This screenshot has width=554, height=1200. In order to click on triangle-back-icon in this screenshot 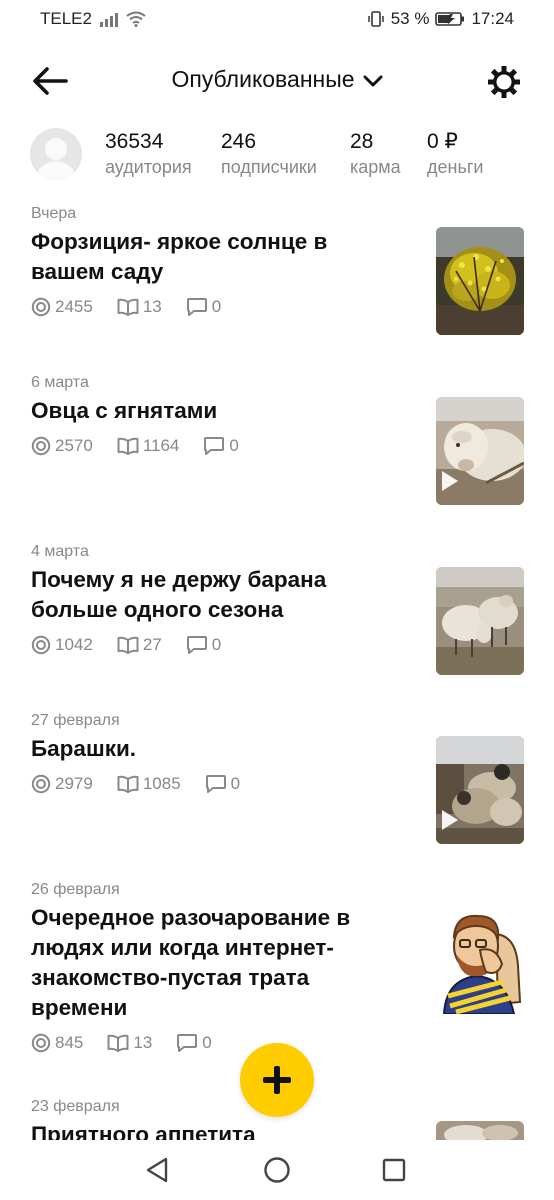, I will do `click(157, 1170)`.